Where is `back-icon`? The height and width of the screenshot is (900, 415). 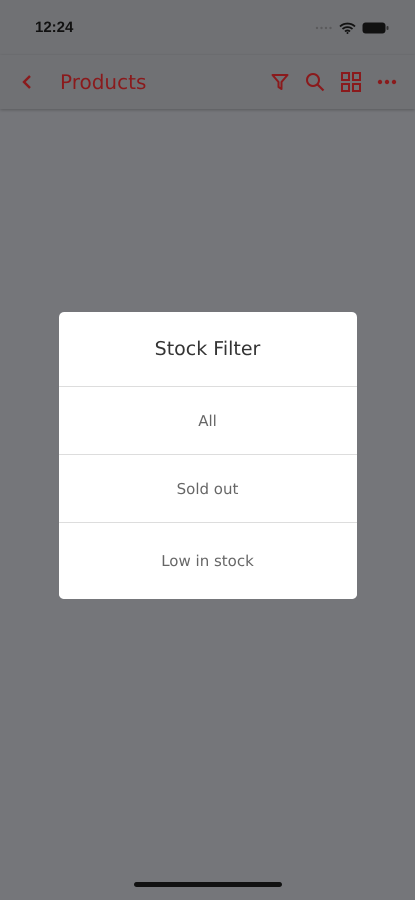 back-icon is located at coordinates (27, 82).